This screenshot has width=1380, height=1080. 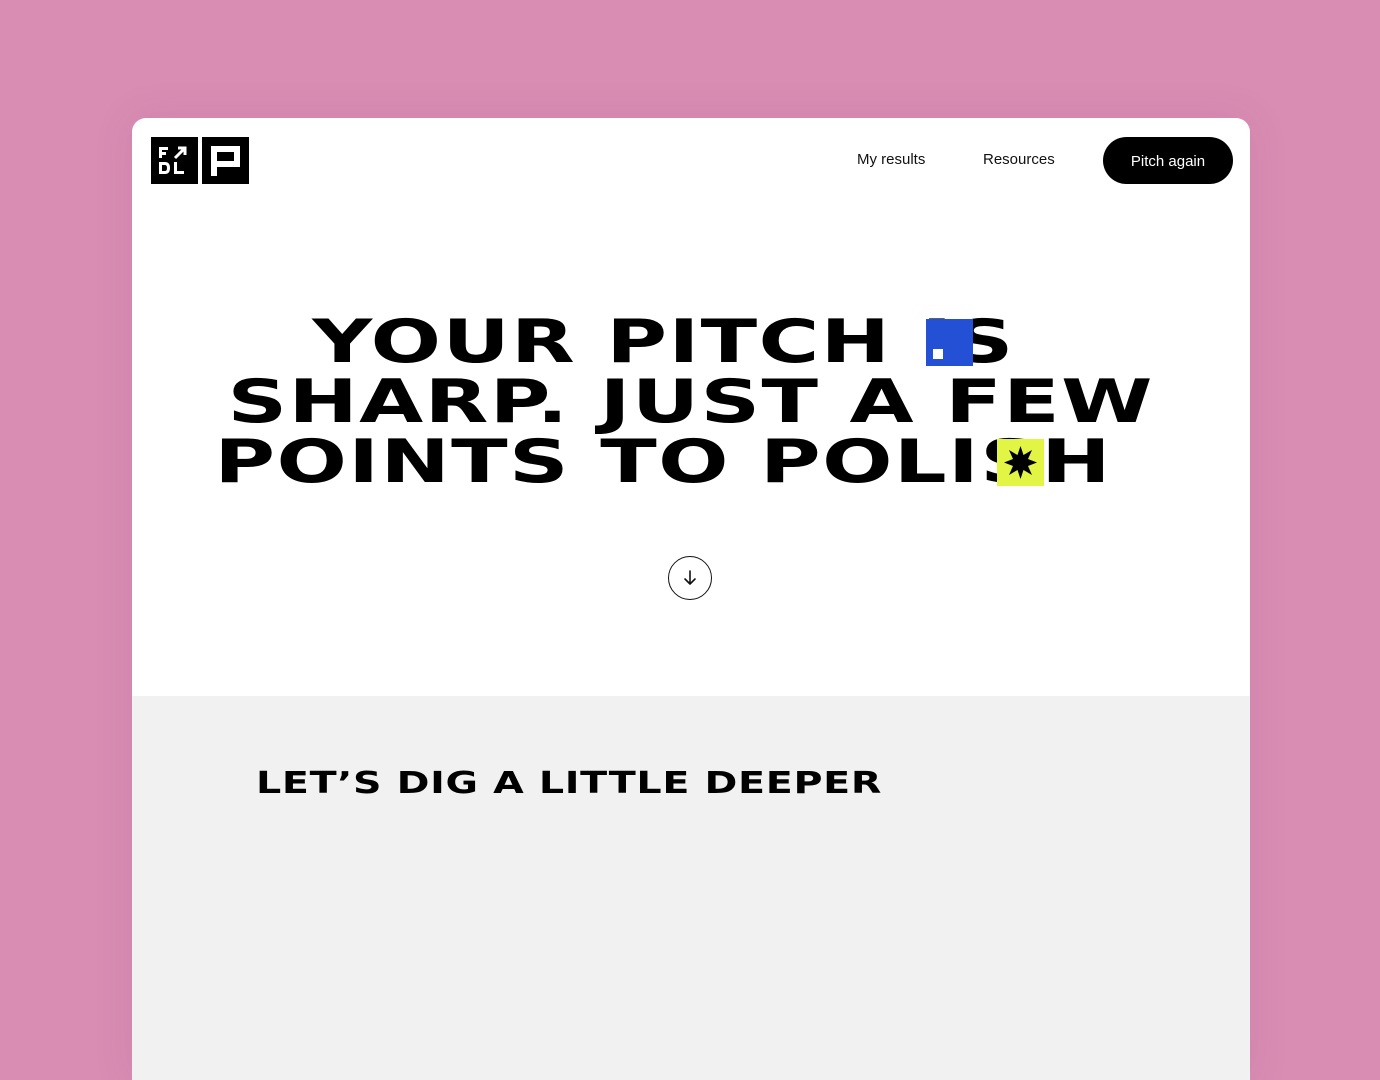 I want to click on section-title: LET’S DIG A LITTLE DEEPER, so click(x=568, y=784).